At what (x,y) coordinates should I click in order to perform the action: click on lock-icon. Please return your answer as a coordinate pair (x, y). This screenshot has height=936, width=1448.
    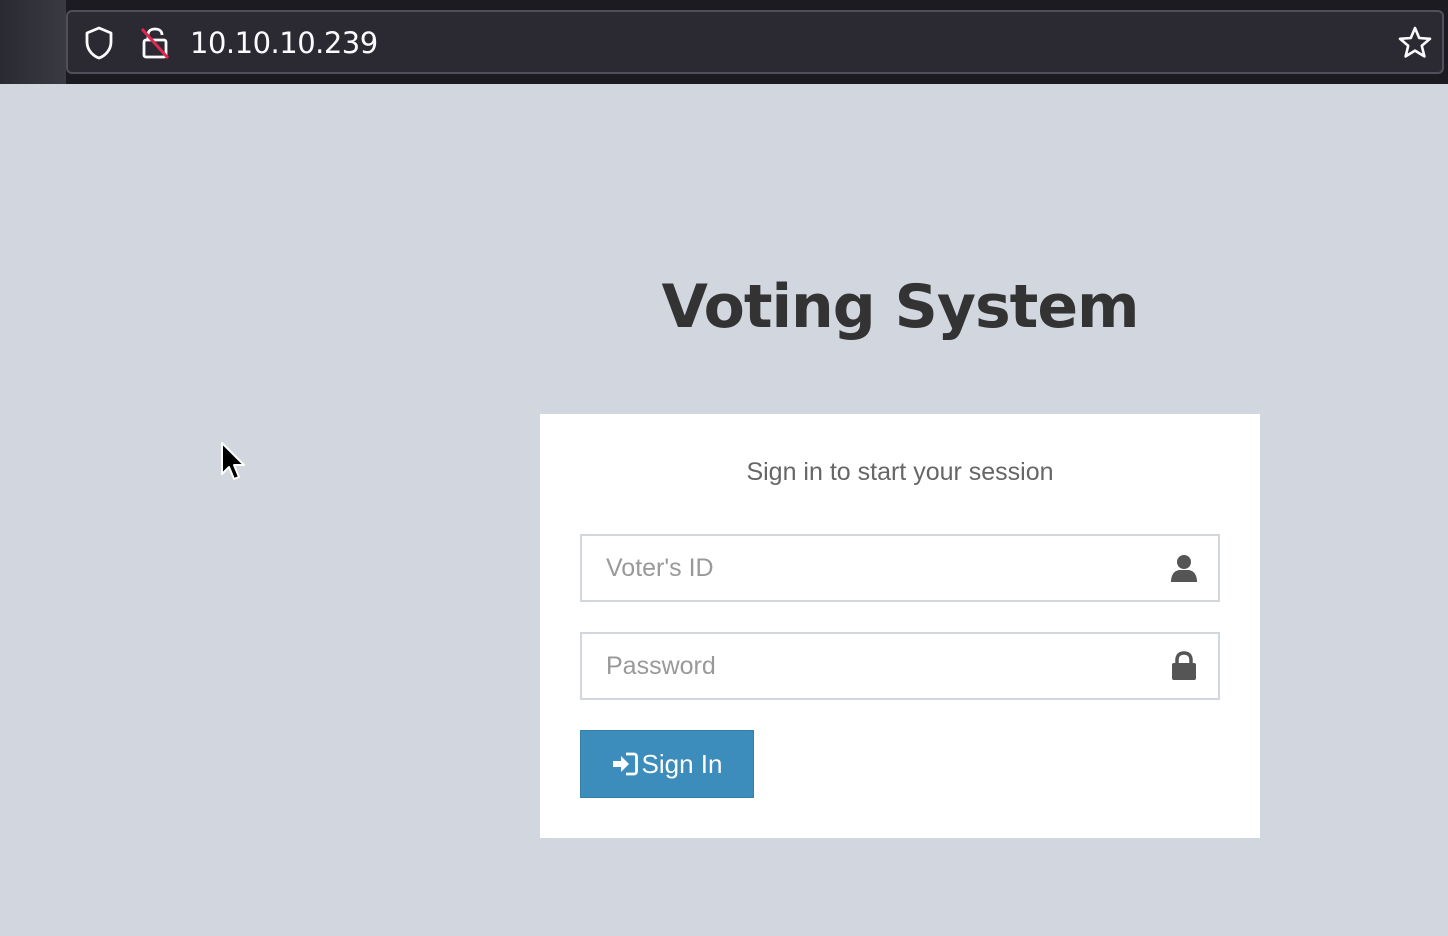
    Looking at the image, I should click on (1184, 665).